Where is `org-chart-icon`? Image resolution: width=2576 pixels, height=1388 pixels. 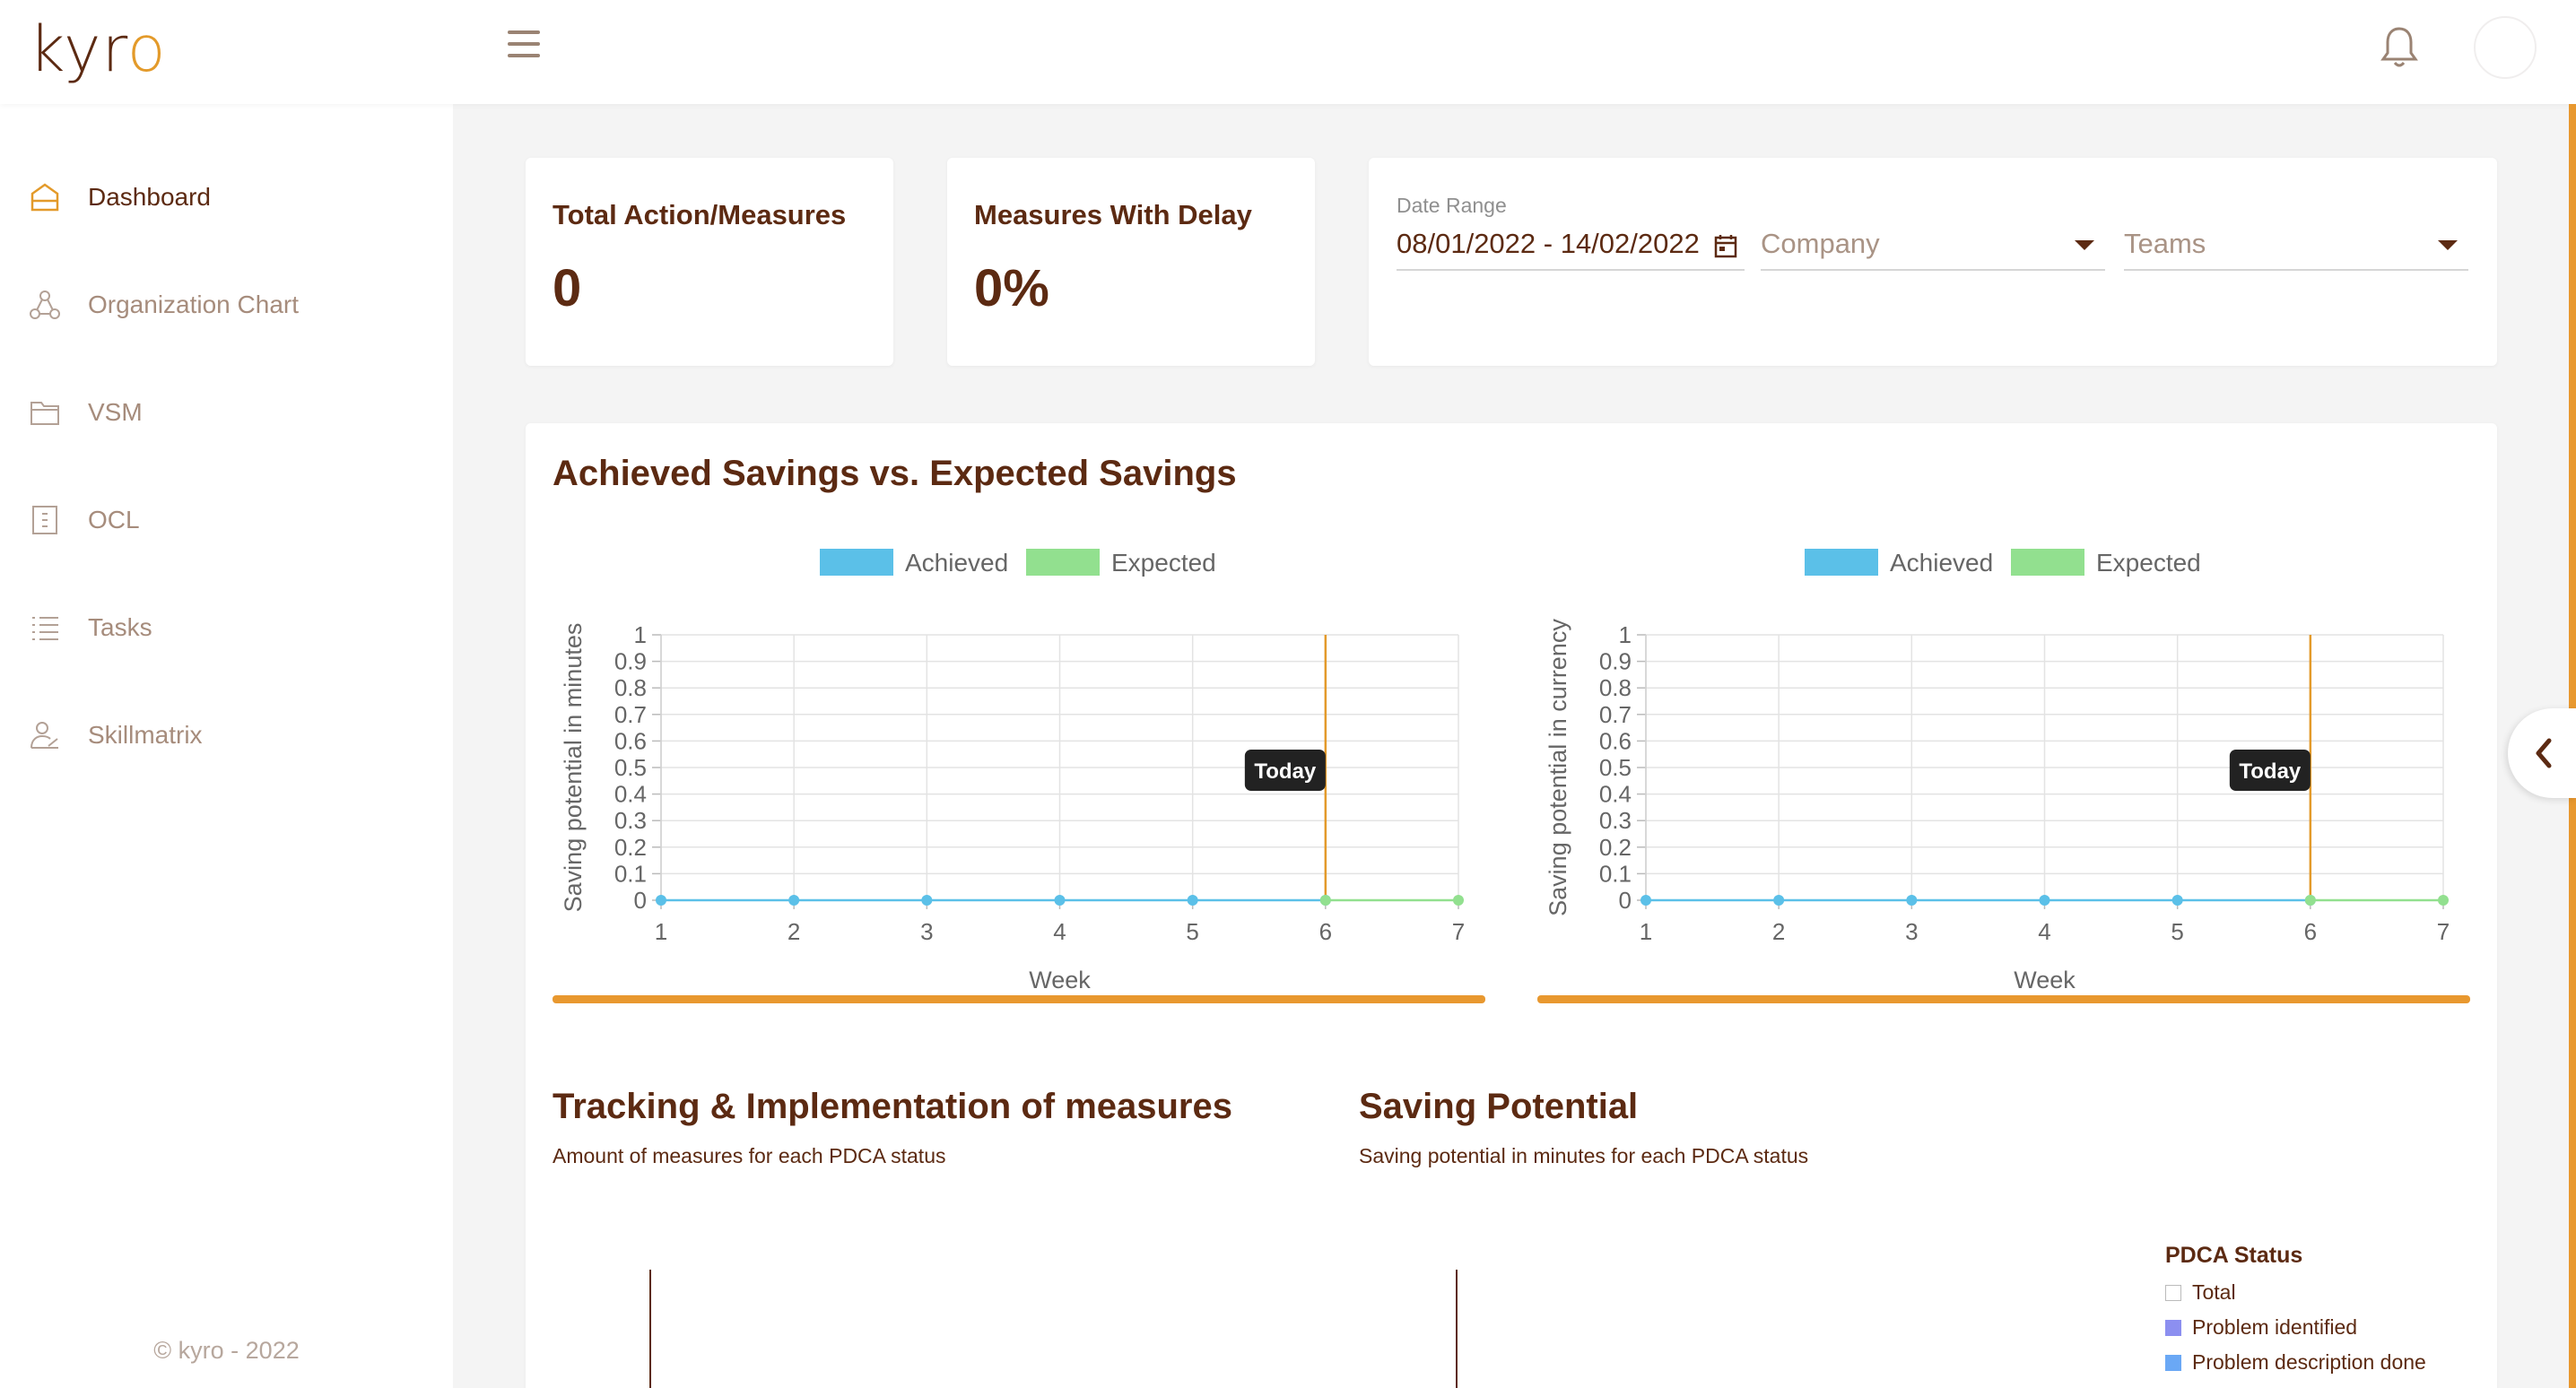 org-chart-icon is located at coordinates (45, 305).